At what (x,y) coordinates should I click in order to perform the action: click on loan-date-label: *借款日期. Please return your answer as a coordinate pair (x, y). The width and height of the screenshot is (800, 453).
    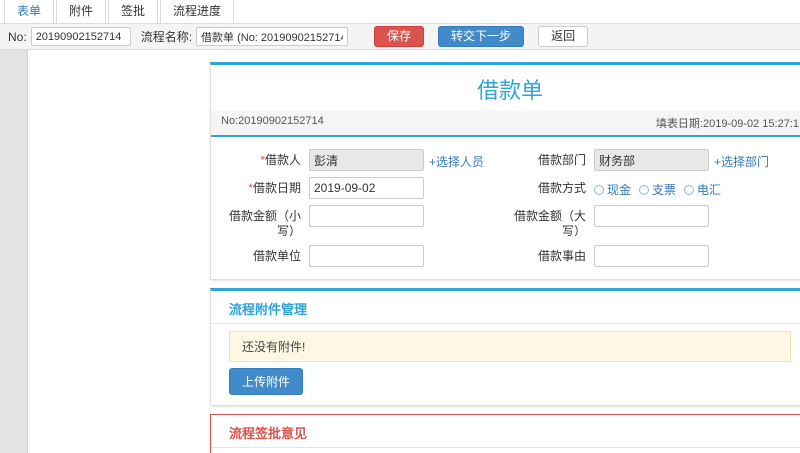
    Looking at the image, I should click on (263, 186).